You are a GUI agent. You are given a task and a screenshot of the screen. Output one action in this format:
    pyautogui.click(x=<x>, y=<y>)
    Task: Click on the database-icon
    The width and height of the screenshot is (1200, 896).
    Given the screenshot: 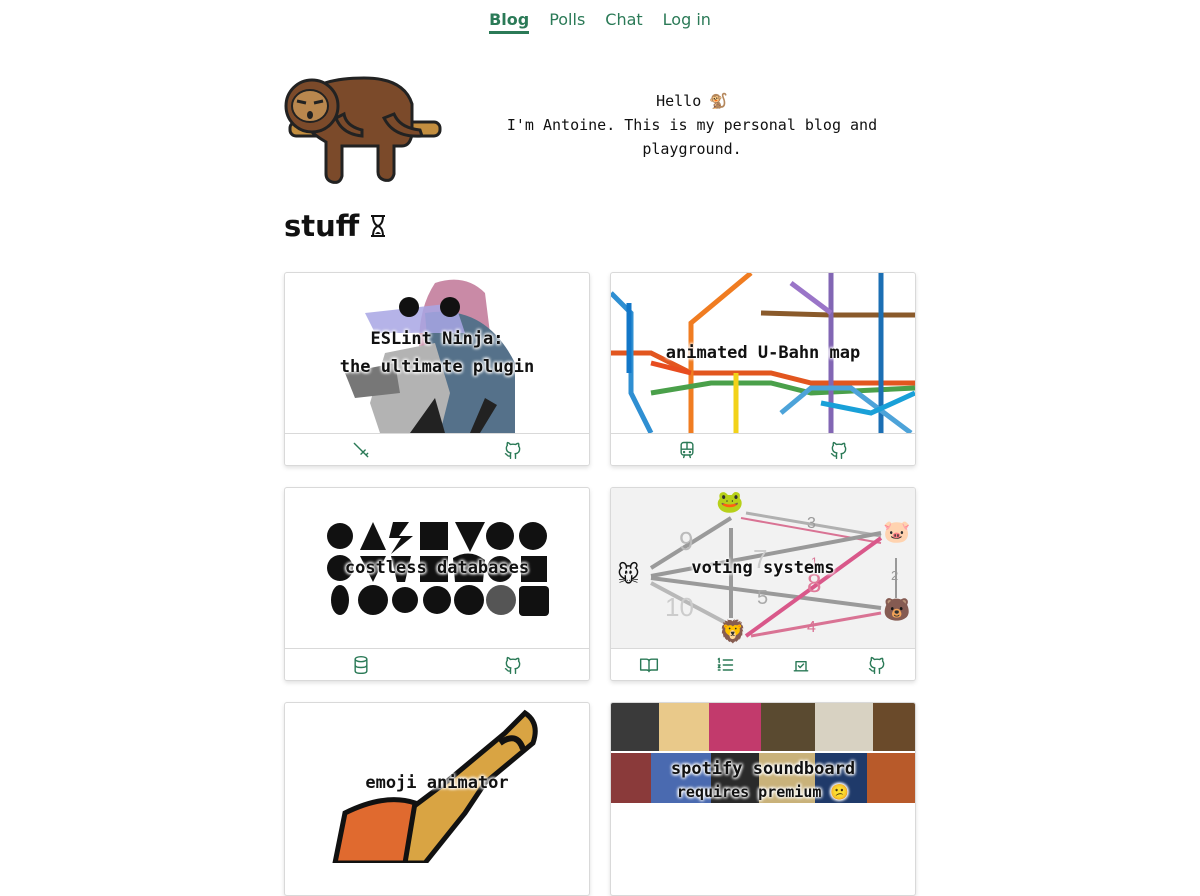 What is the action you would take?
    pyautogui.click(x=361, y=665)
    